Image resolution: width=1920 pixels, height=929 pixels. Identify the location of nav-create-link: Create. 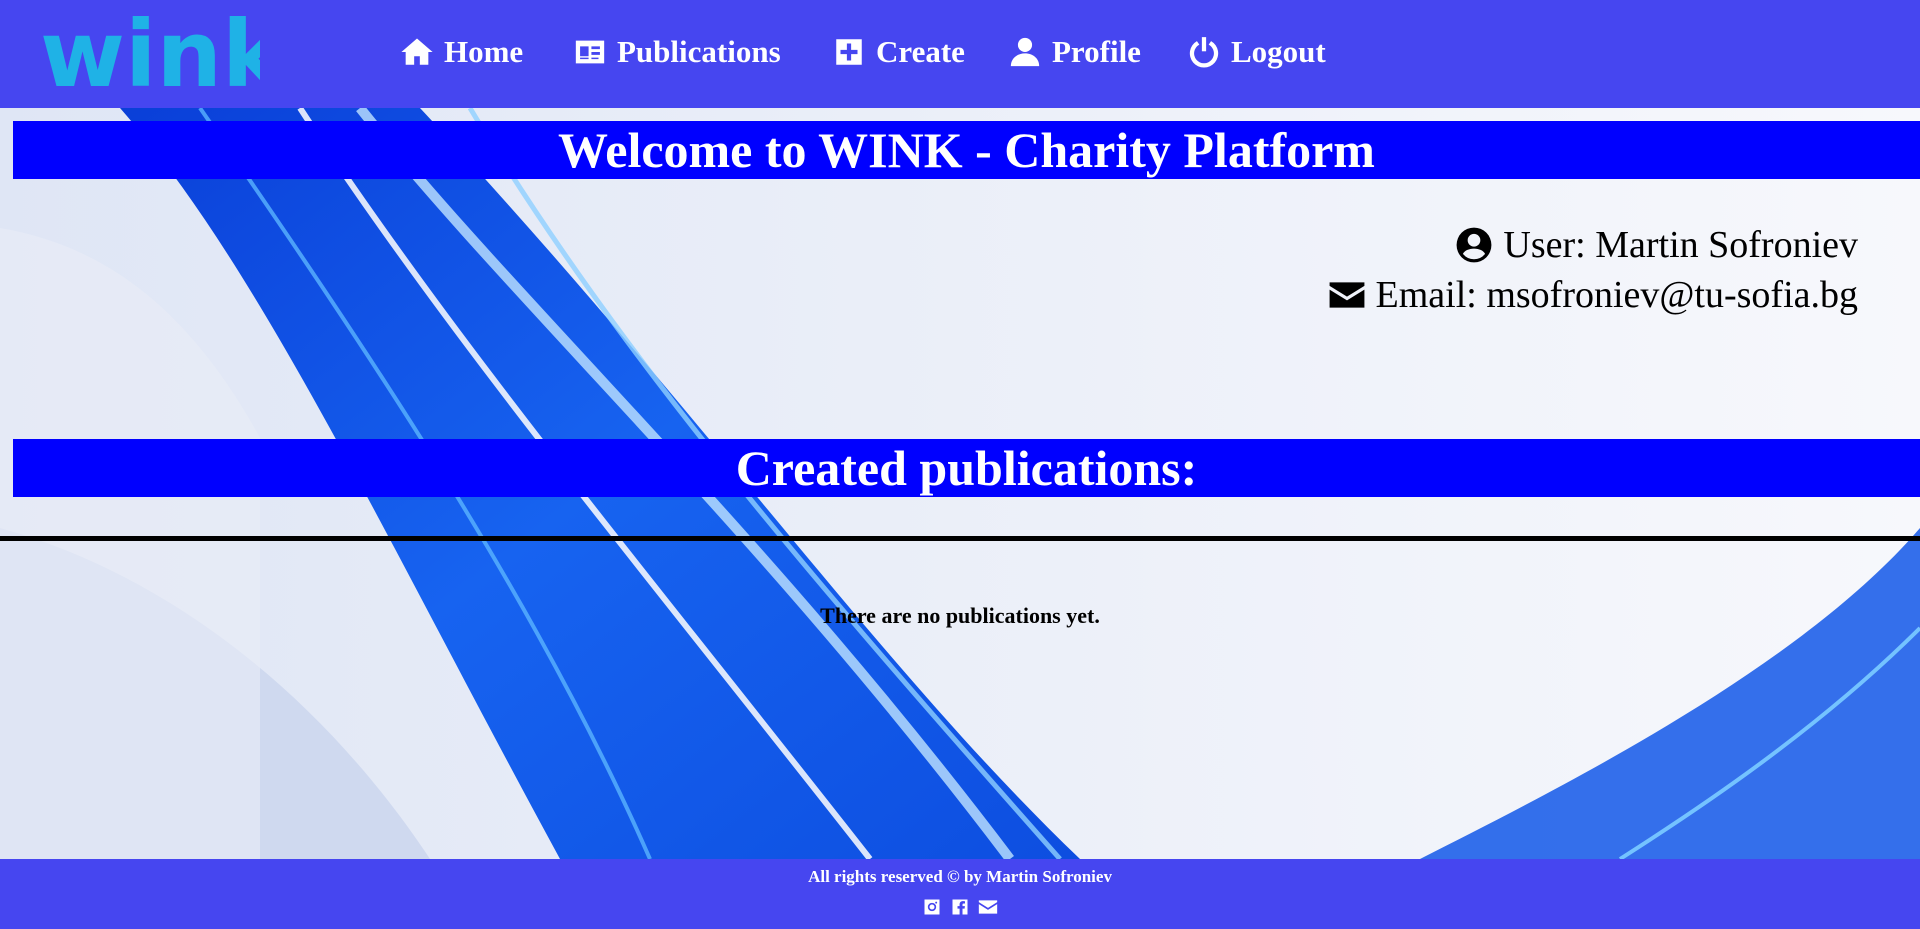
(898, 52).